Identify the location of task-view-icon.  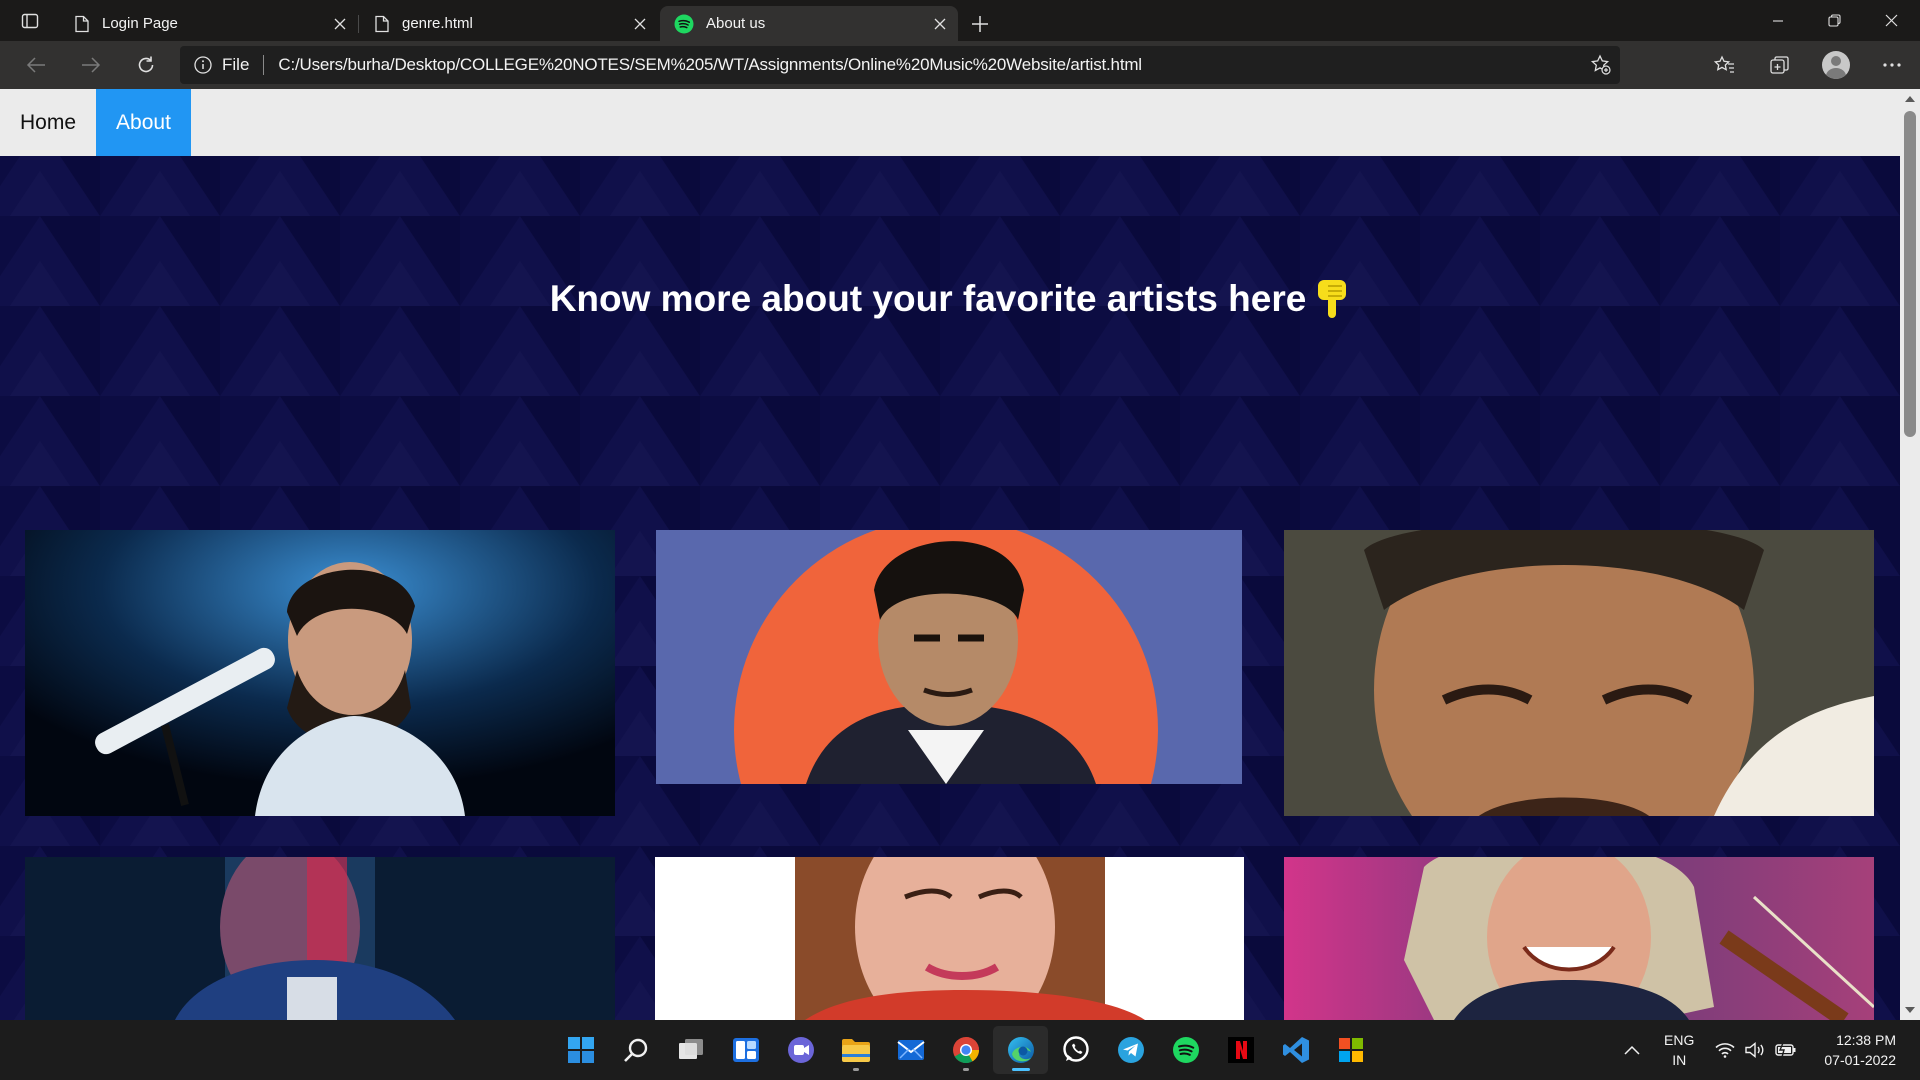
(690, 1049).